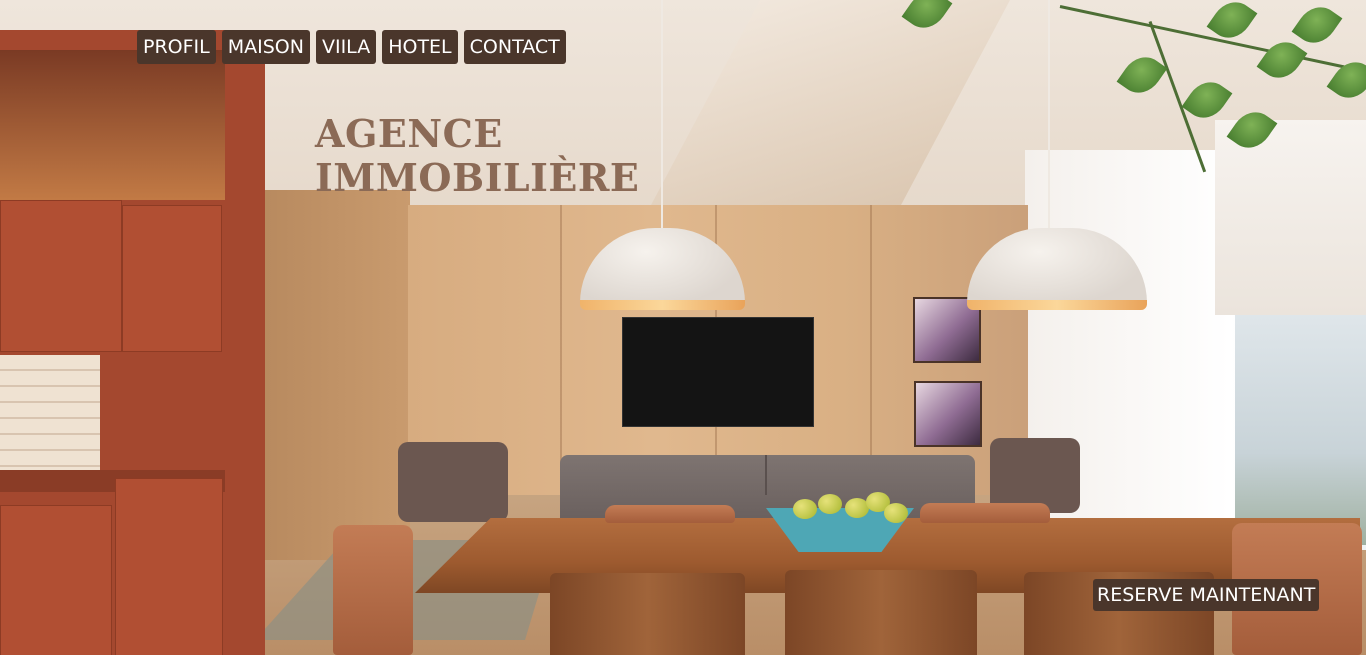 Image resolution: width=1366 pixels, height=655 pixels. I want to click on title-line-2: IMMOBILIÈRE, so click(477, 177).